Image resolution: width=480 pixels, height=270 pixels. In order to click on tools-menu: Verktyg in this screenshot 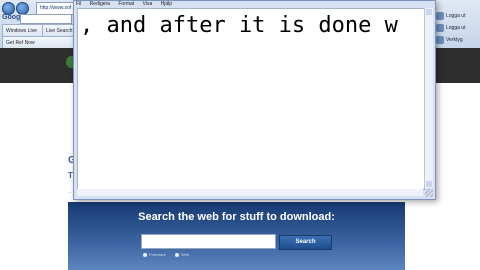, I will do `click(454, 40)`.